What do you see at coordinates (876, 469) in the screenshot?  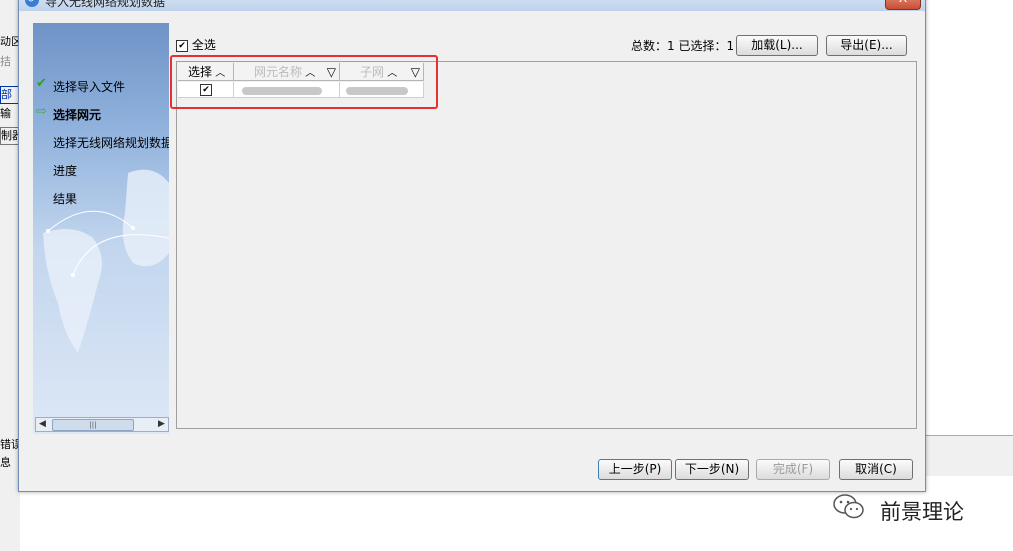 I see `cancel-button: 取消(C)` at bounding box center [876, 469].